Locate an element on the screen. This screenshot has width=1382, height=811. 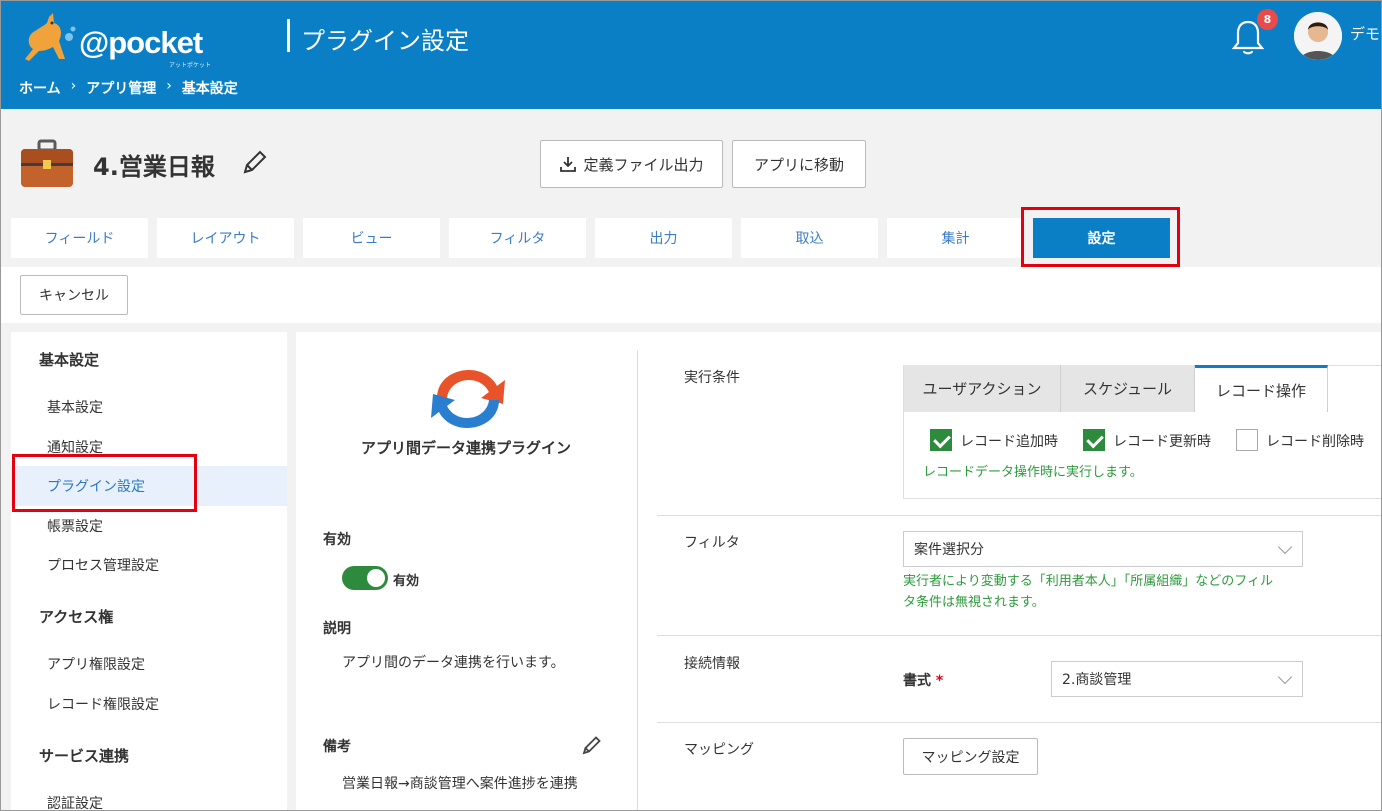
export-definition-button: 定義ファイル出力 is located at coordinates (631, 164).